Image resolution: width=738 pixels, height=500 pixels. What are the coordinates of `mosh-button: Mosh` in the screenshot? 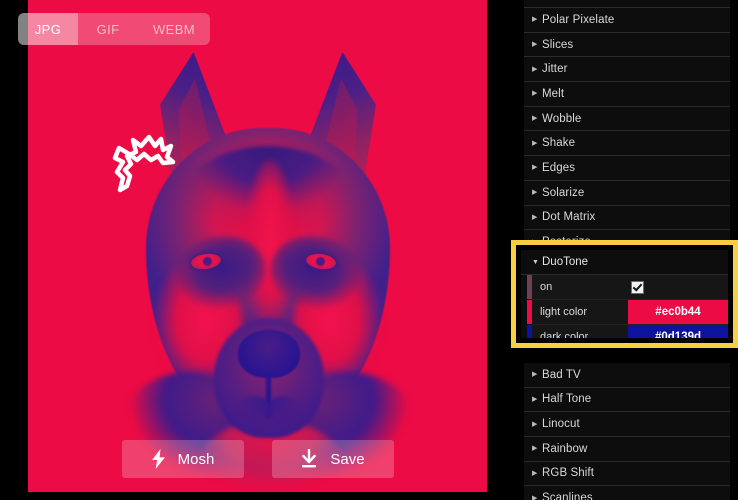 It's located at (182, 459).